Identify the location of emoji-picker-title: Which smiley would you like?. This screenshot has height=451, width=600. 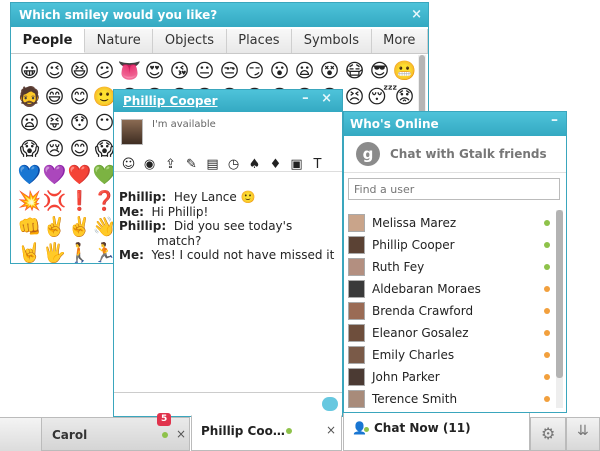
(118, 15).